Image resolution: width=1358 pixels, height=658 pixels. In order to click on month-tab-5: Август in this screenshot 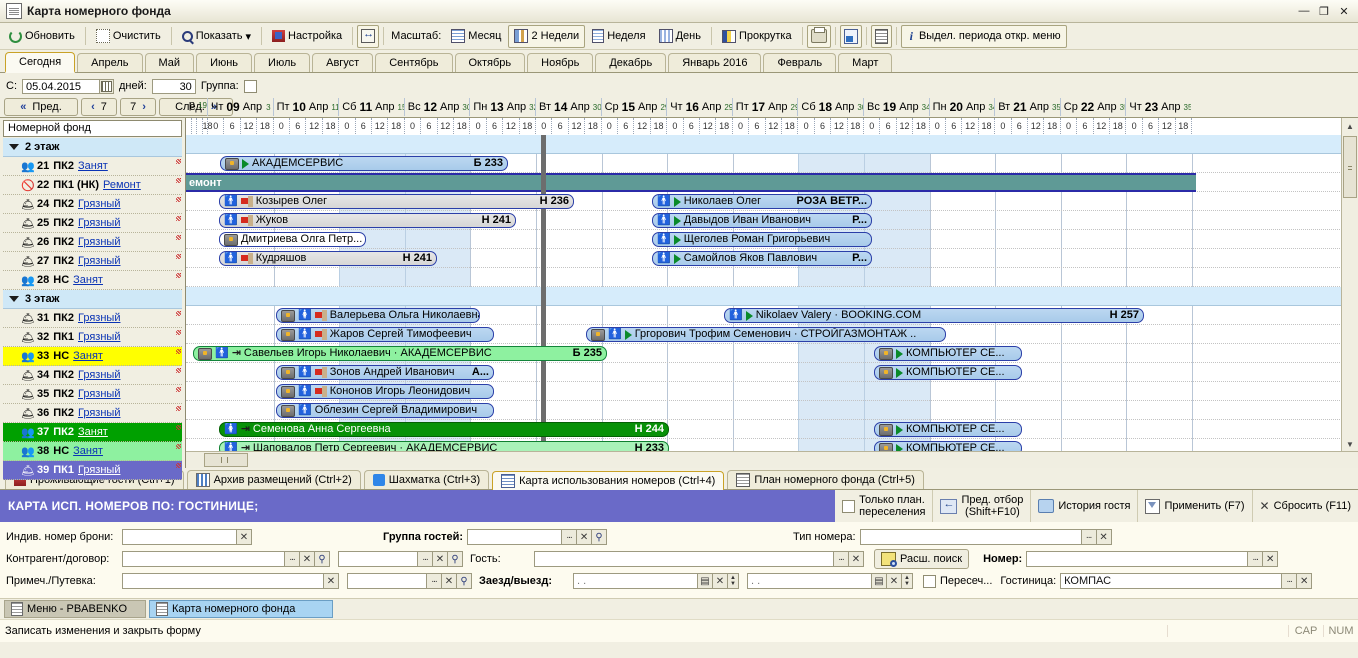, I will do `click(343, 62)`.